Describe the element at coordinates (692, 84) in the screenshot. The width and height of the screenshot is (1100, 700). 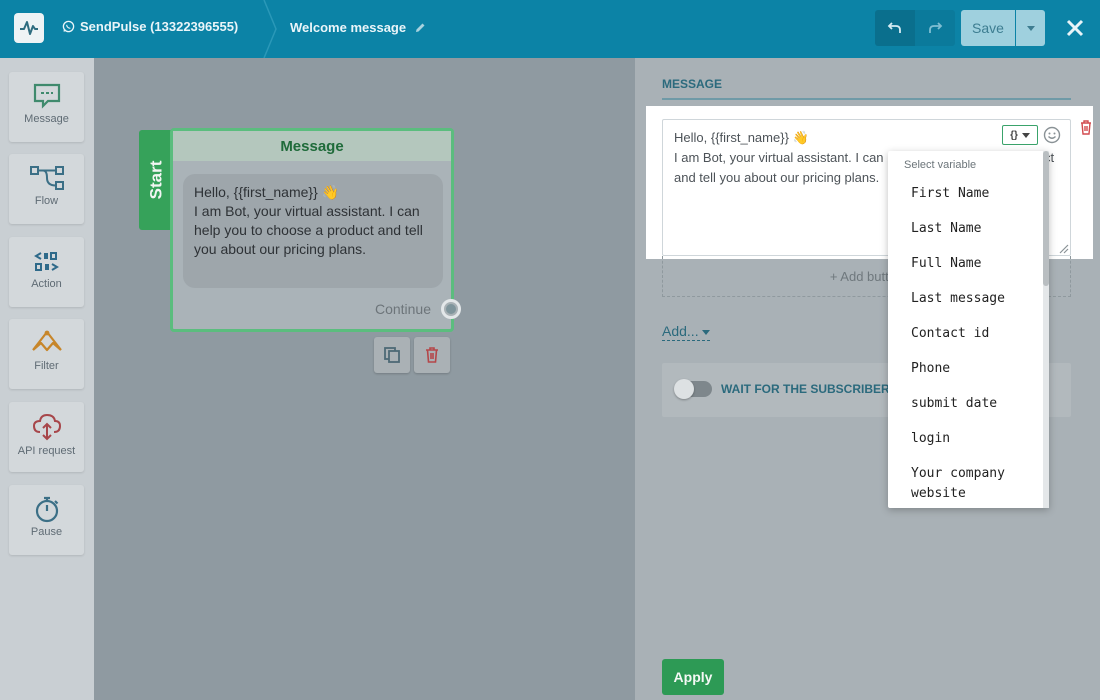
I see `panel-section-title: MESSAGE` at that location.